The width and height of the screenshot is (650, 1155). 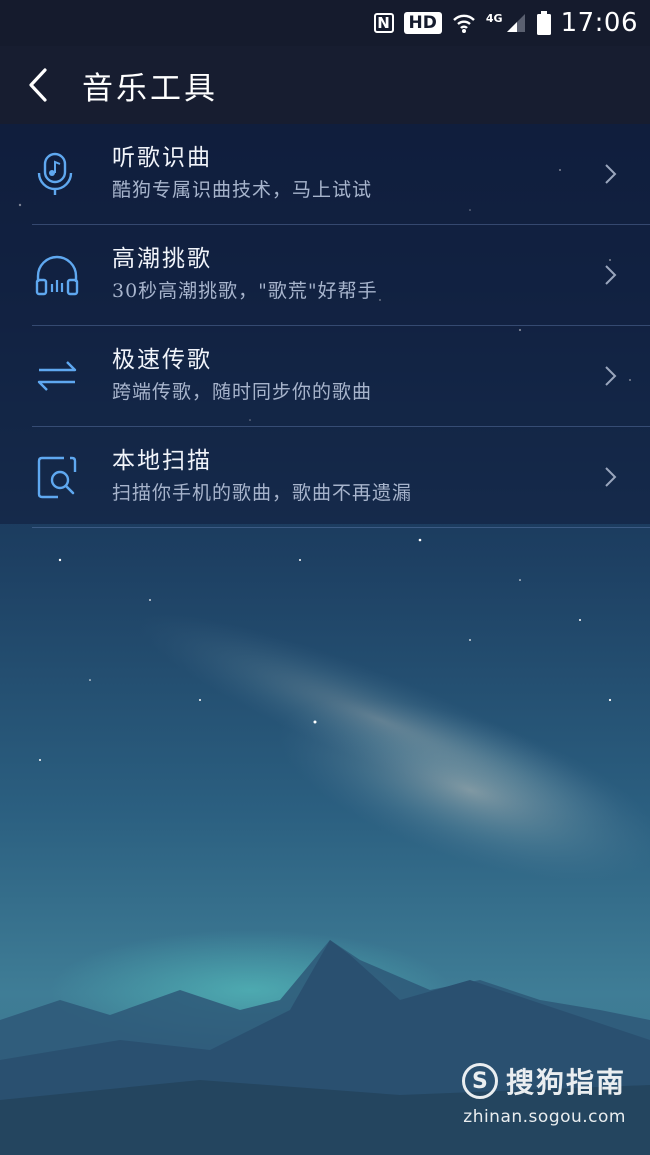 What do you see at coordinates (341, 275) in the screenshot?
I see `tool-item-climax-picker: 高潮挑歌 30秒高潮挑歌，"歌荒"好帮手` at bounding box center [341, 275].